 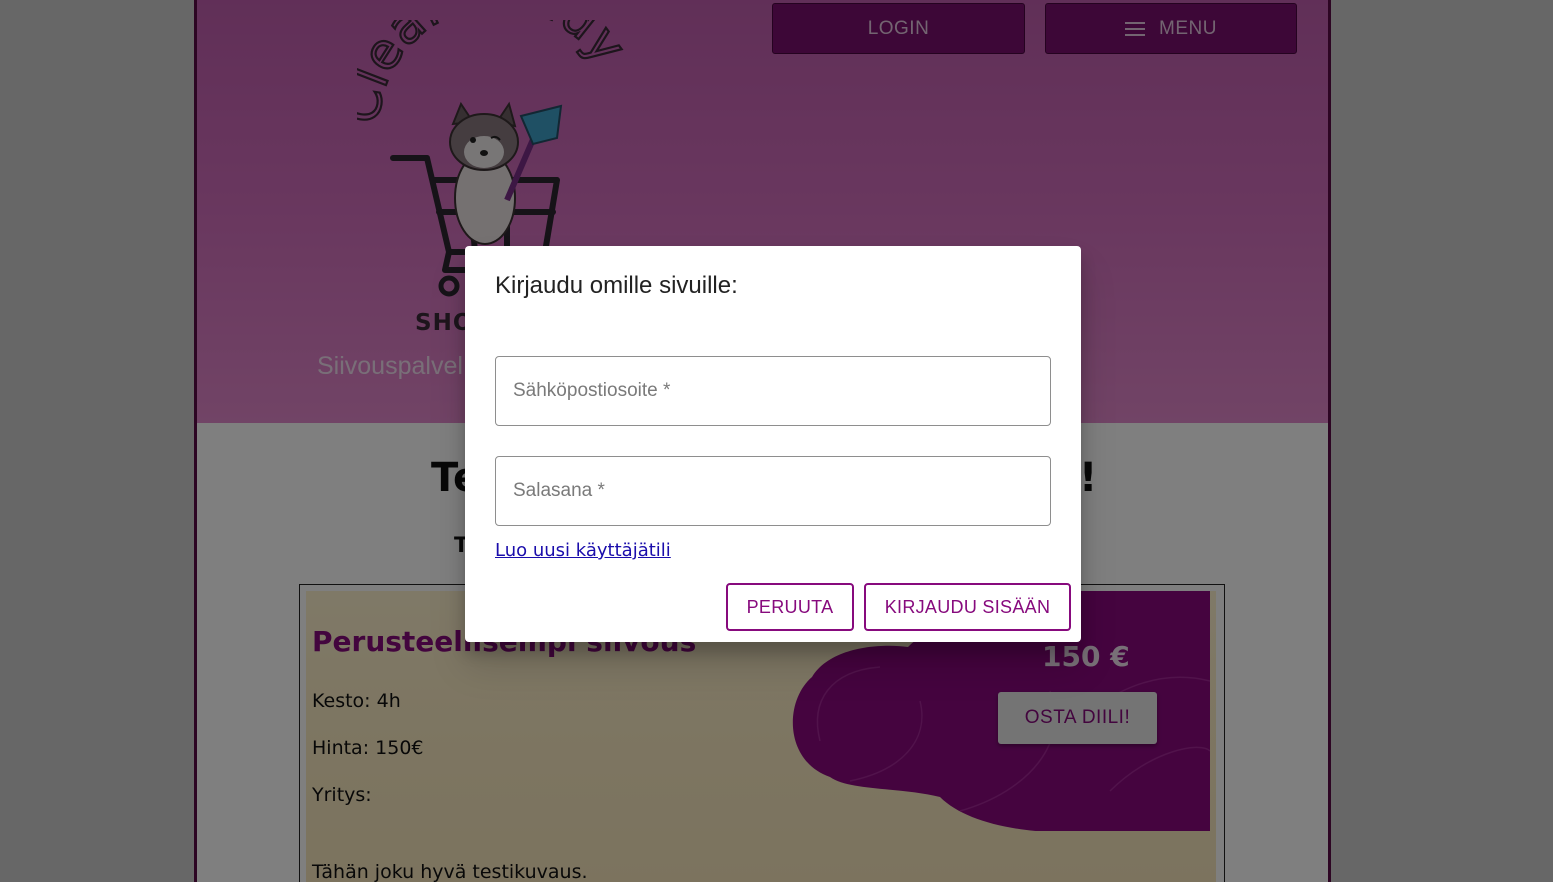 I want to click on password-field, so click(x=773, y=491).